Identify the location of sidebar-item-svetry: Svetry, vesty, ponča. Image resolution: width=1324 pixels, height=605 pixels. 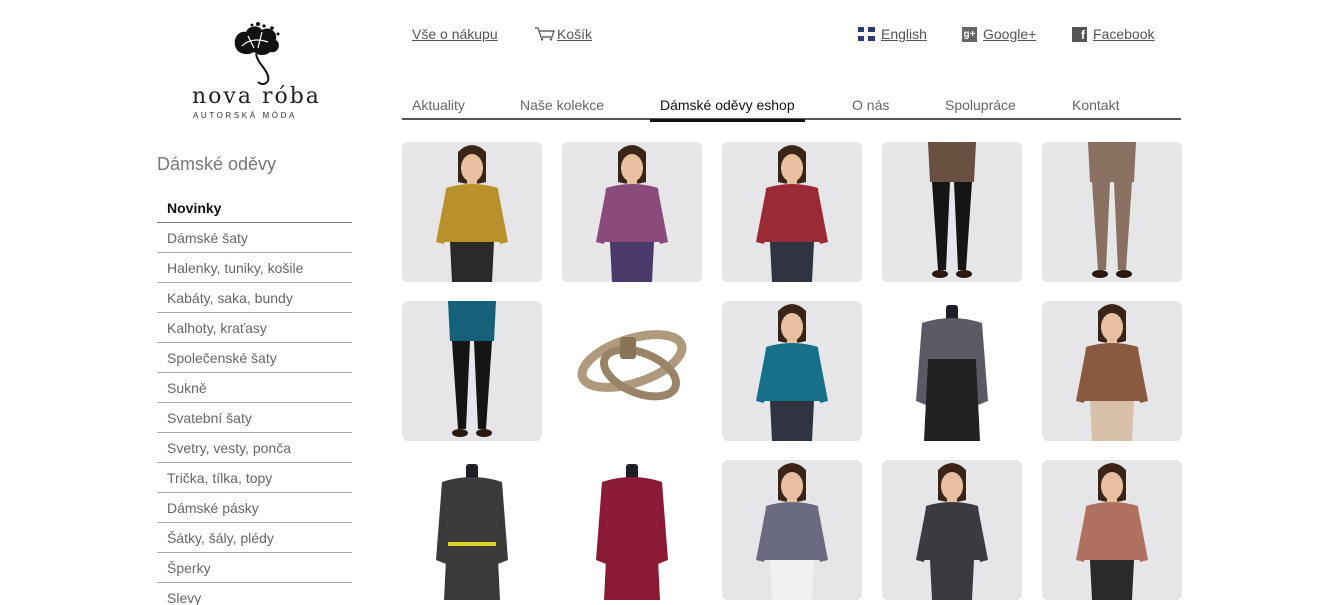
(254, 448).